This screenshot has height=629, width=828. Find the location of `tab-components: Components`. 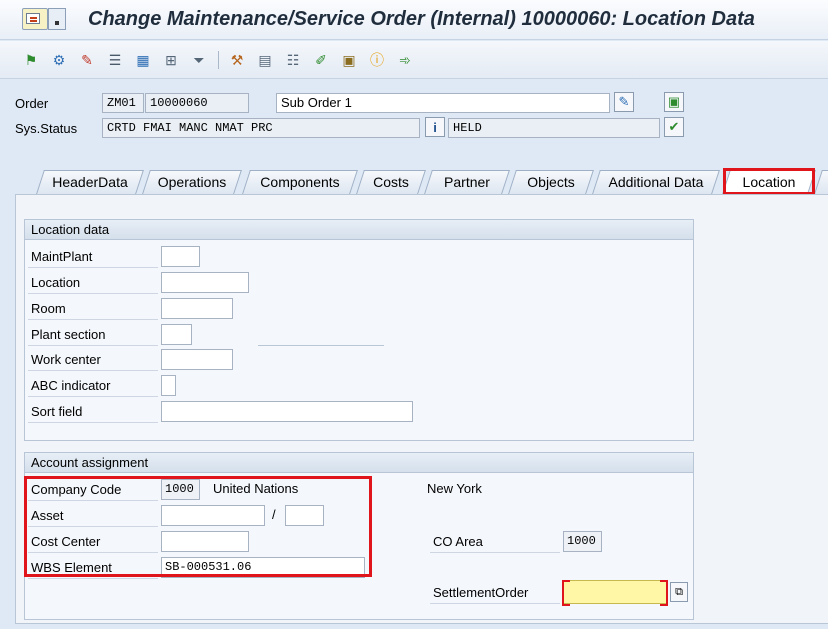

tab-components: Components is located at coordinates (300, 182).